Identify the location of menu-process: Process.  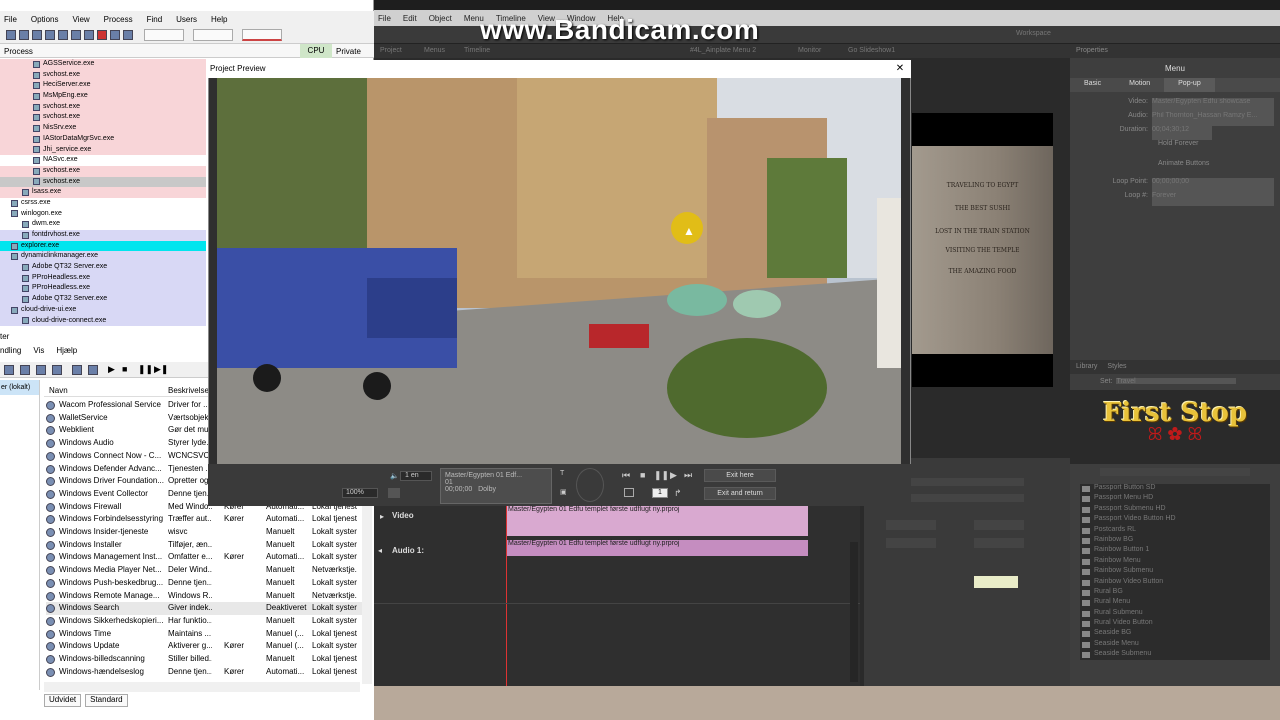
(118, 19).